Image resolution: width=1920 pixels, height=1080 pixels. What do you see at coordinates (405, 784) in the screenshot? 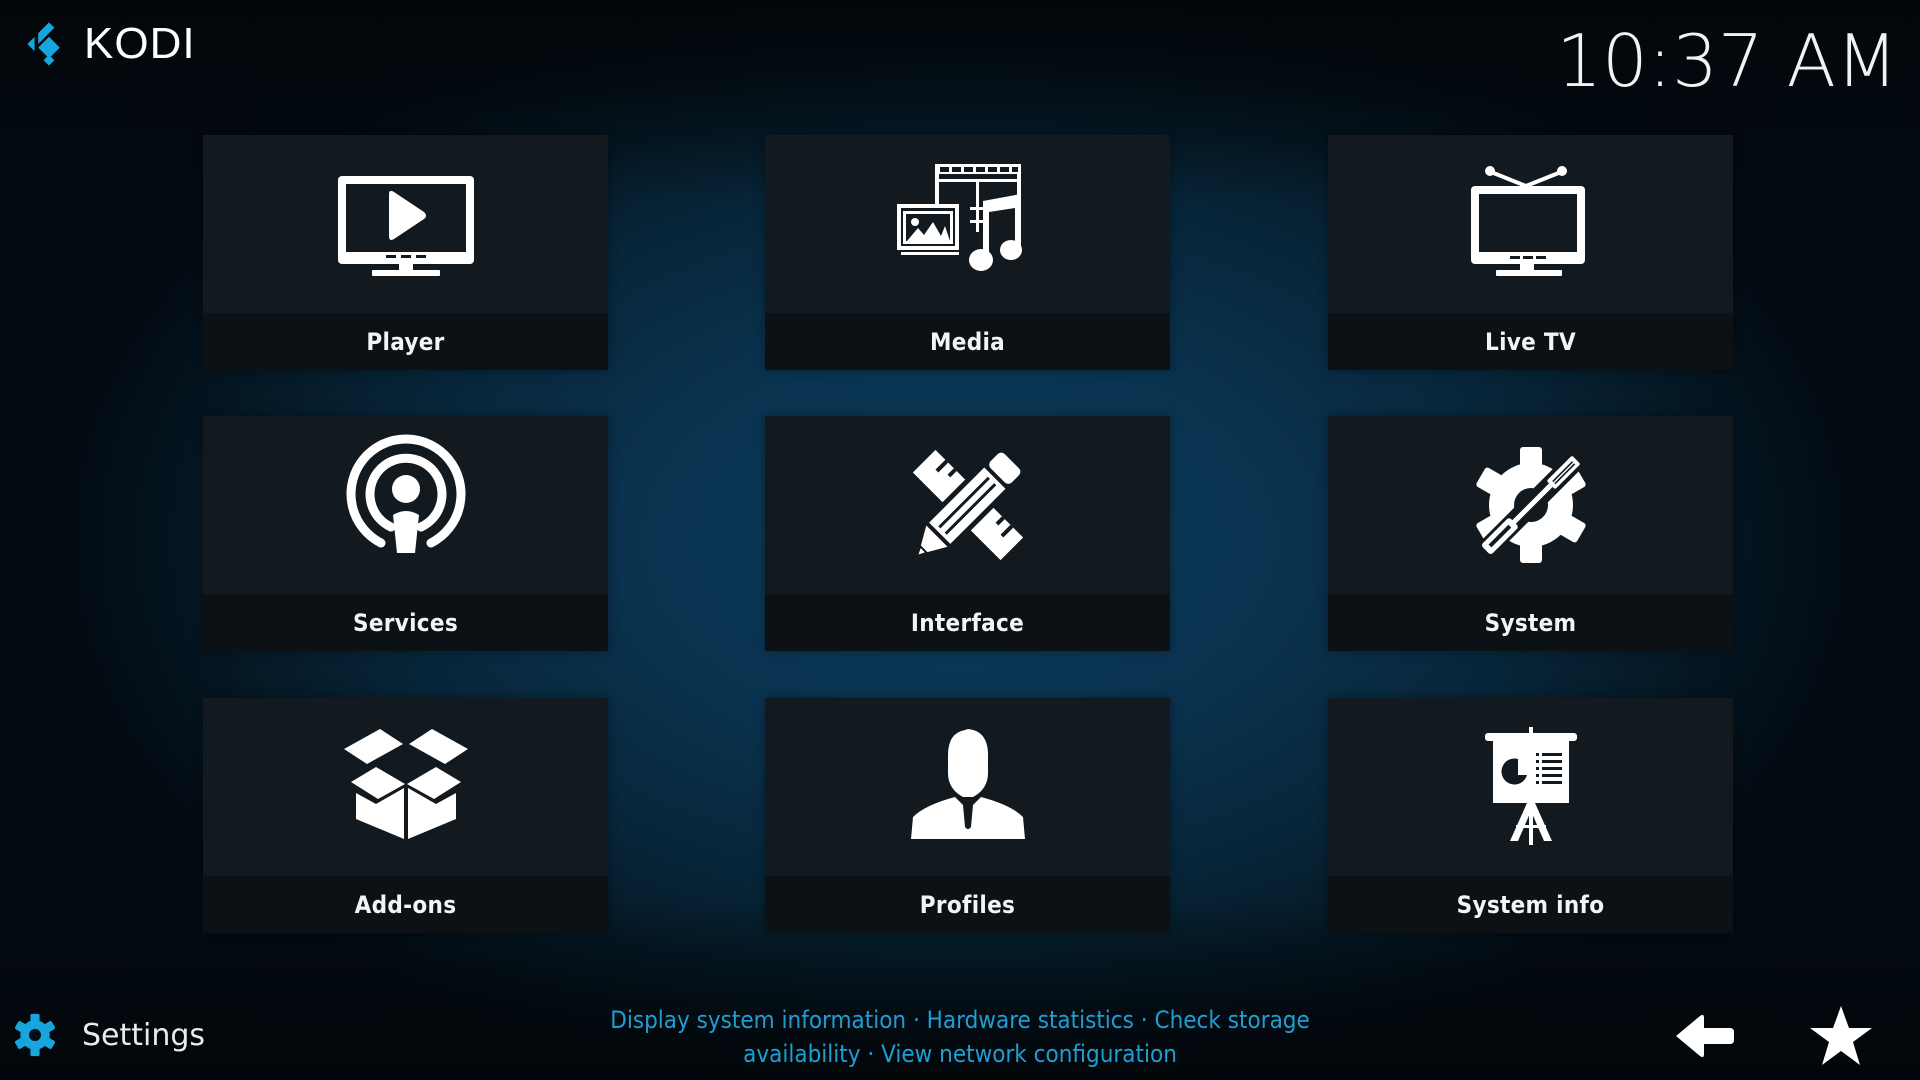
I see `open-box-icon` at bounding box center [405, 784].